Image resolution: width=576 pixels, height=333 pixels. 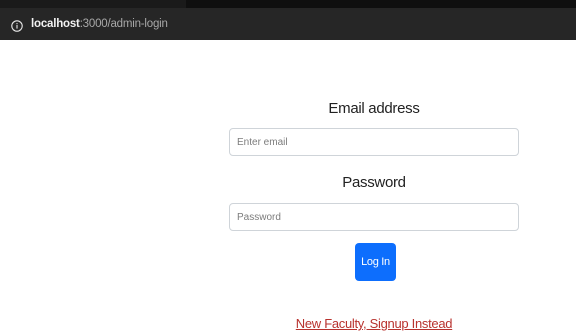 What do you see at coordinates (374, 182) in the screenshot?
I see `password-label: Password` at bounding box center [374, 182].